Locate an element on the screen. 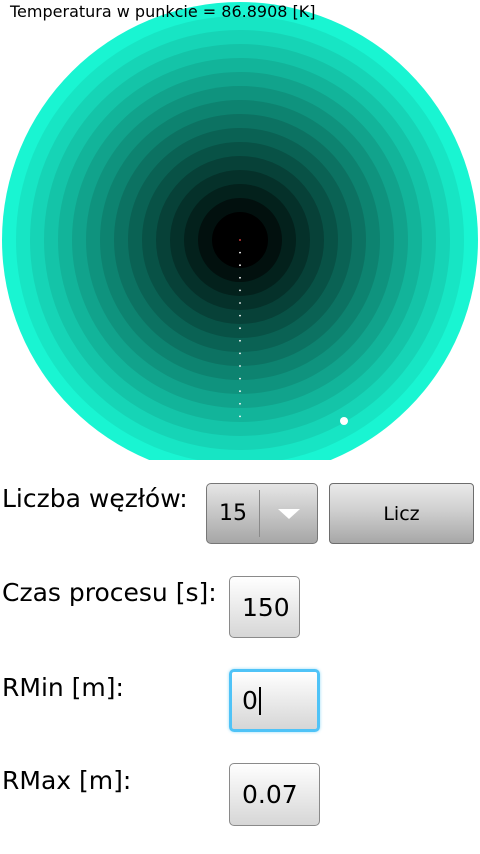 This screenshot has width=480, height=854. selected-point-marker is located at coordinates (344, 421).